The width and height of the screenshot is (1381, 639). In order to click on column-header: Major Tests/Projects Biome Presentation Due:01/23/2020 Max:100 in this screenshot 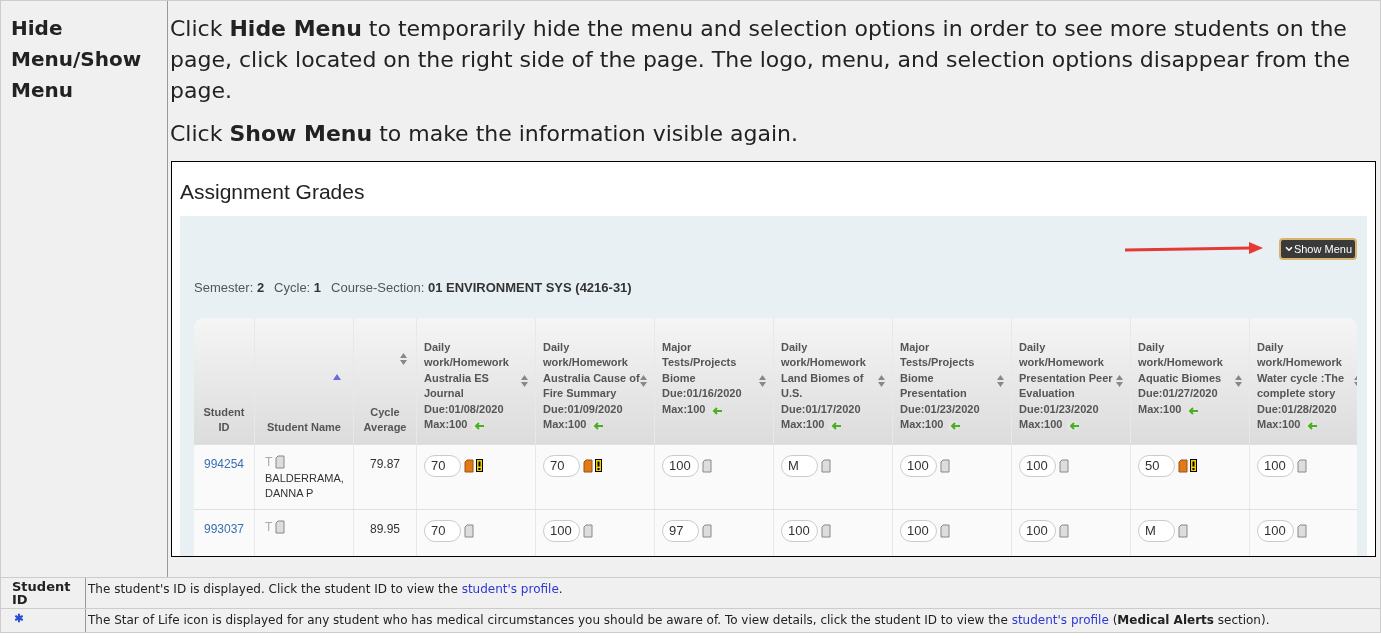, I will do `click(952, 380)`.